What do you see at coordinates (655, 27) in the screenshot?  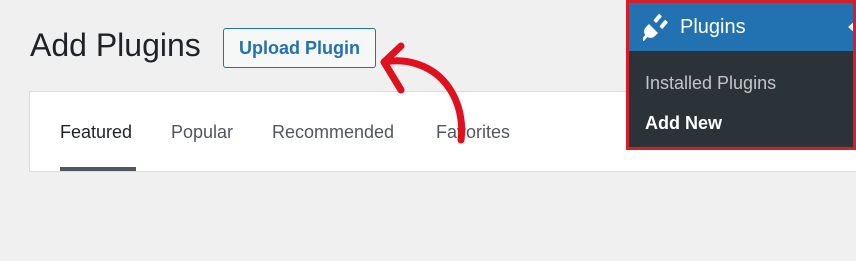 I see `plug-icon` at bounding box center [655, 27].